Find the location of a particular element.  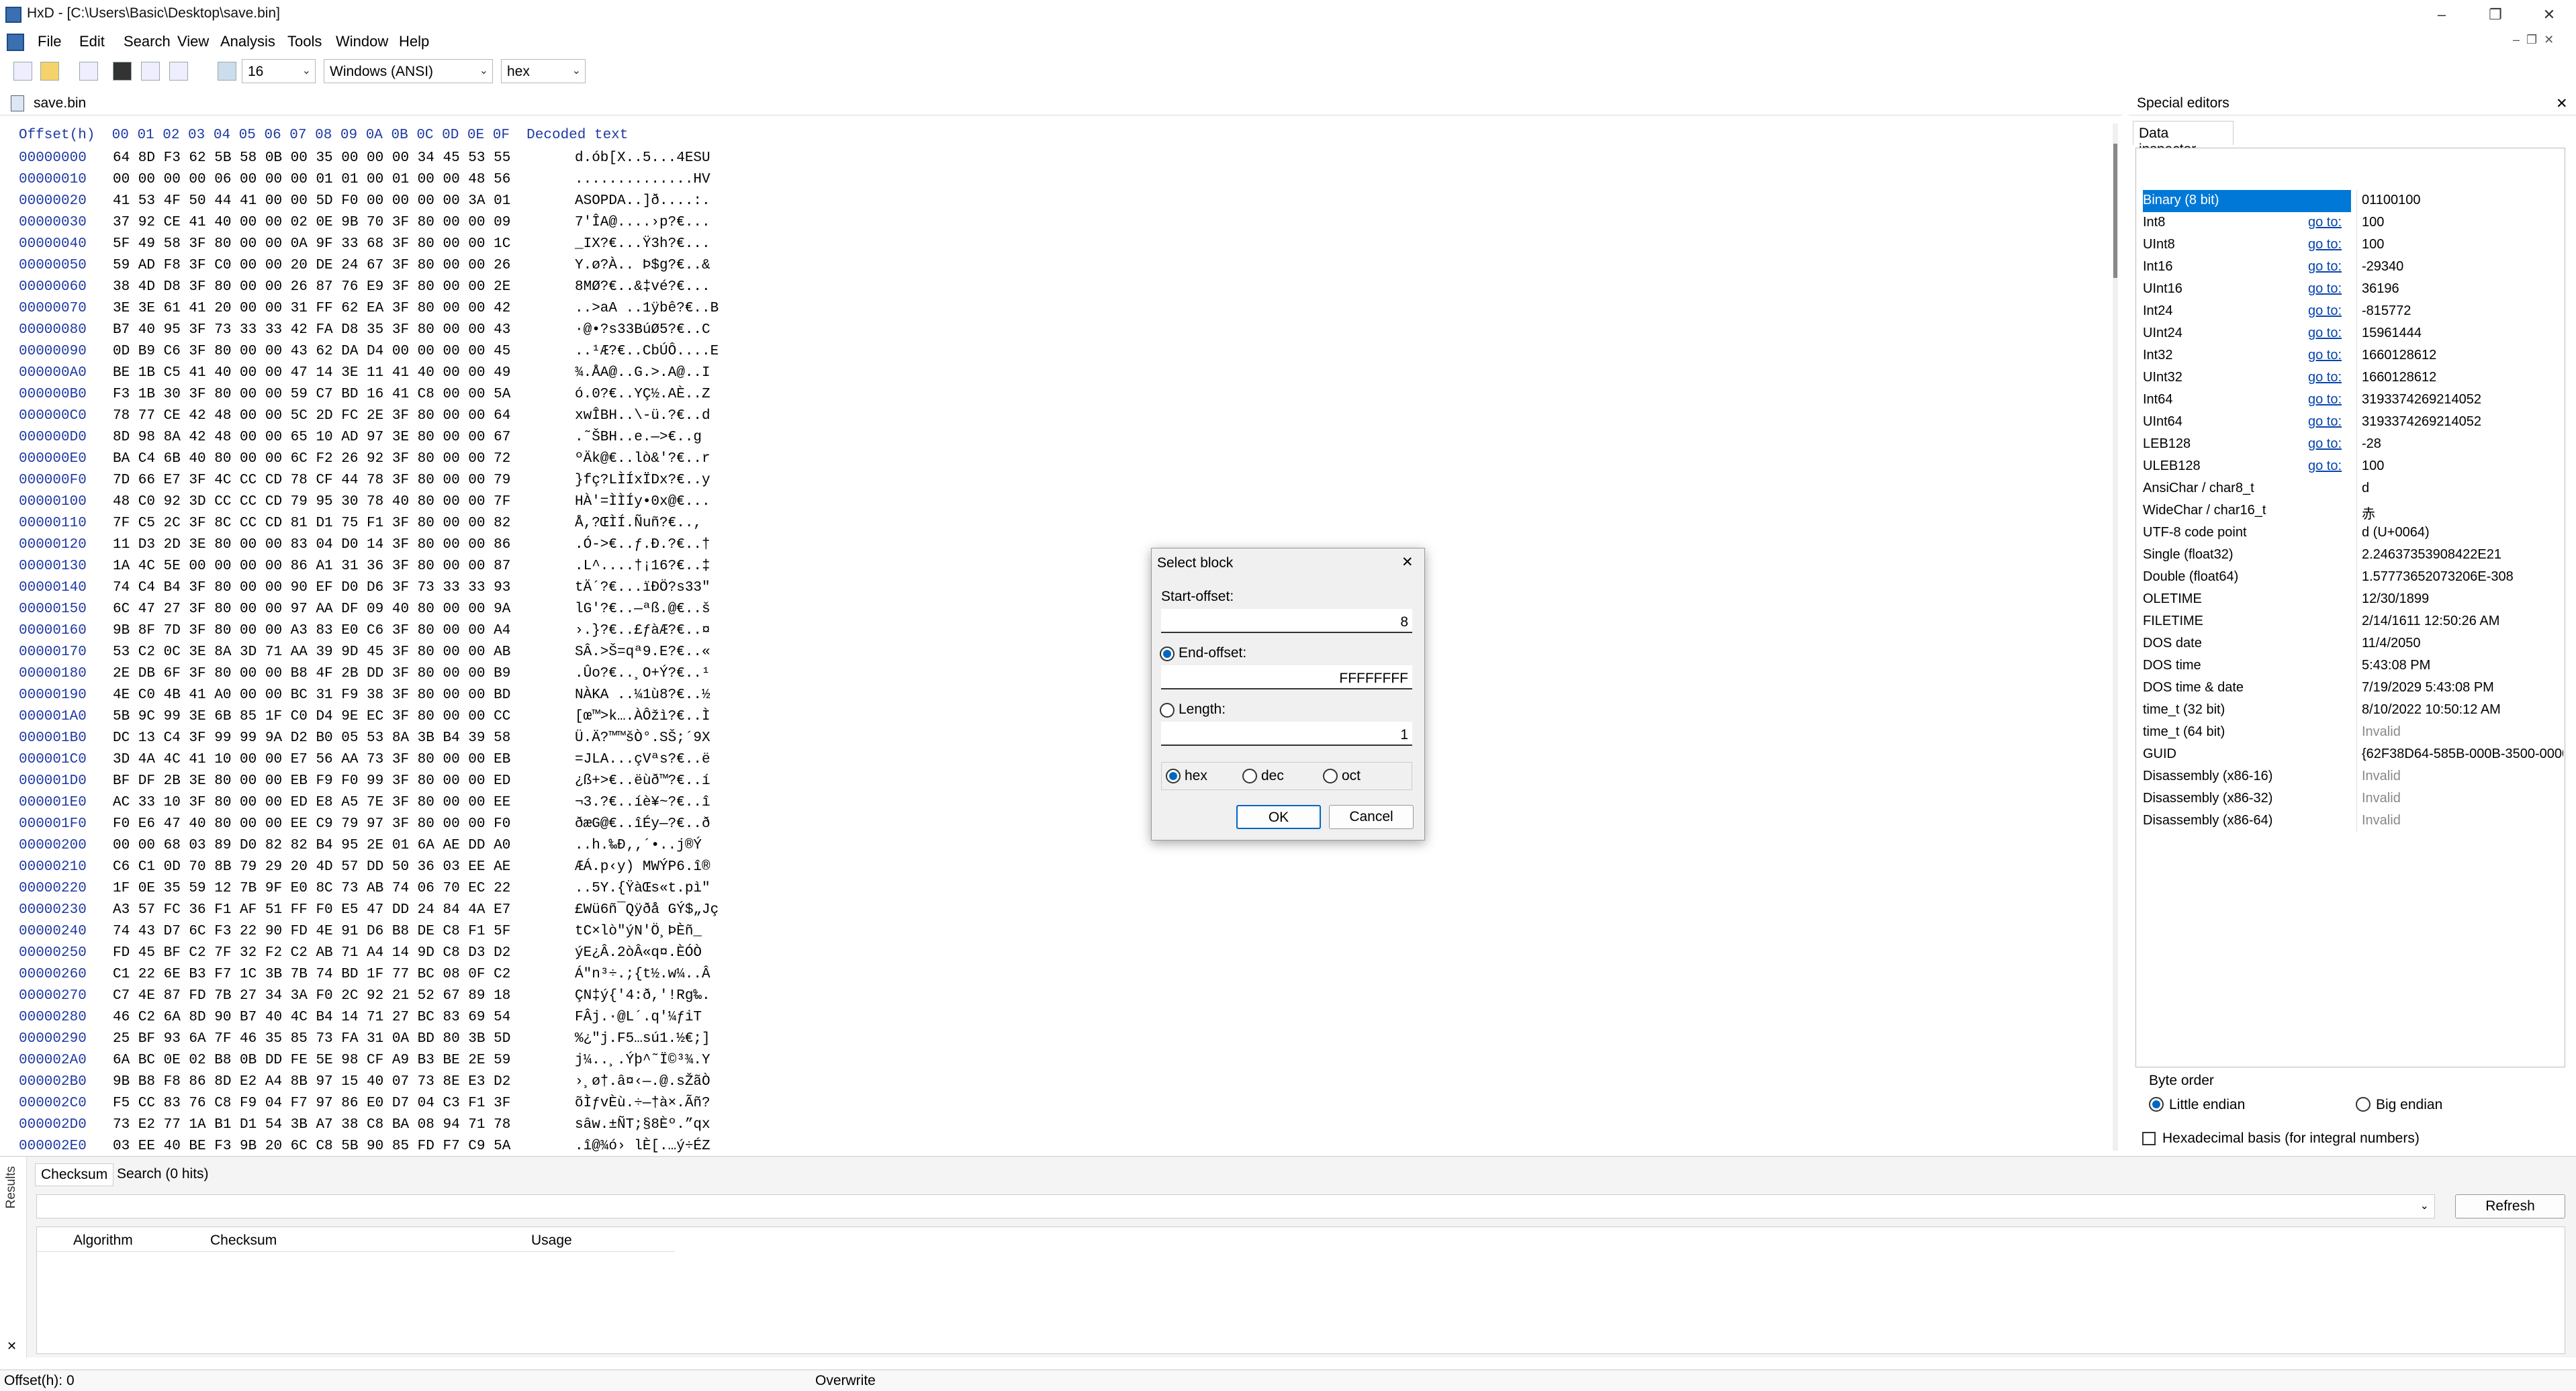

decoded-row: ÇN‡ý{'4:ð,'!Rg‰. is located at coordinates (647, 996).